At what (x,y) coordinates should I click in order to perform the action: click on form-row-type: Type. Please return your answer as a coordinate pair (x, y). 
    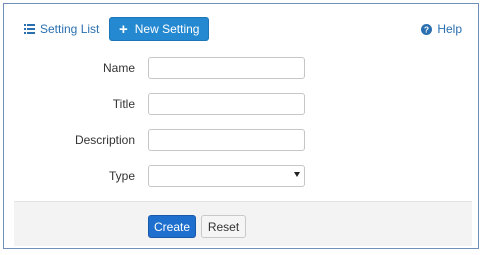
    Looking at the image, I should click on (243, 176).